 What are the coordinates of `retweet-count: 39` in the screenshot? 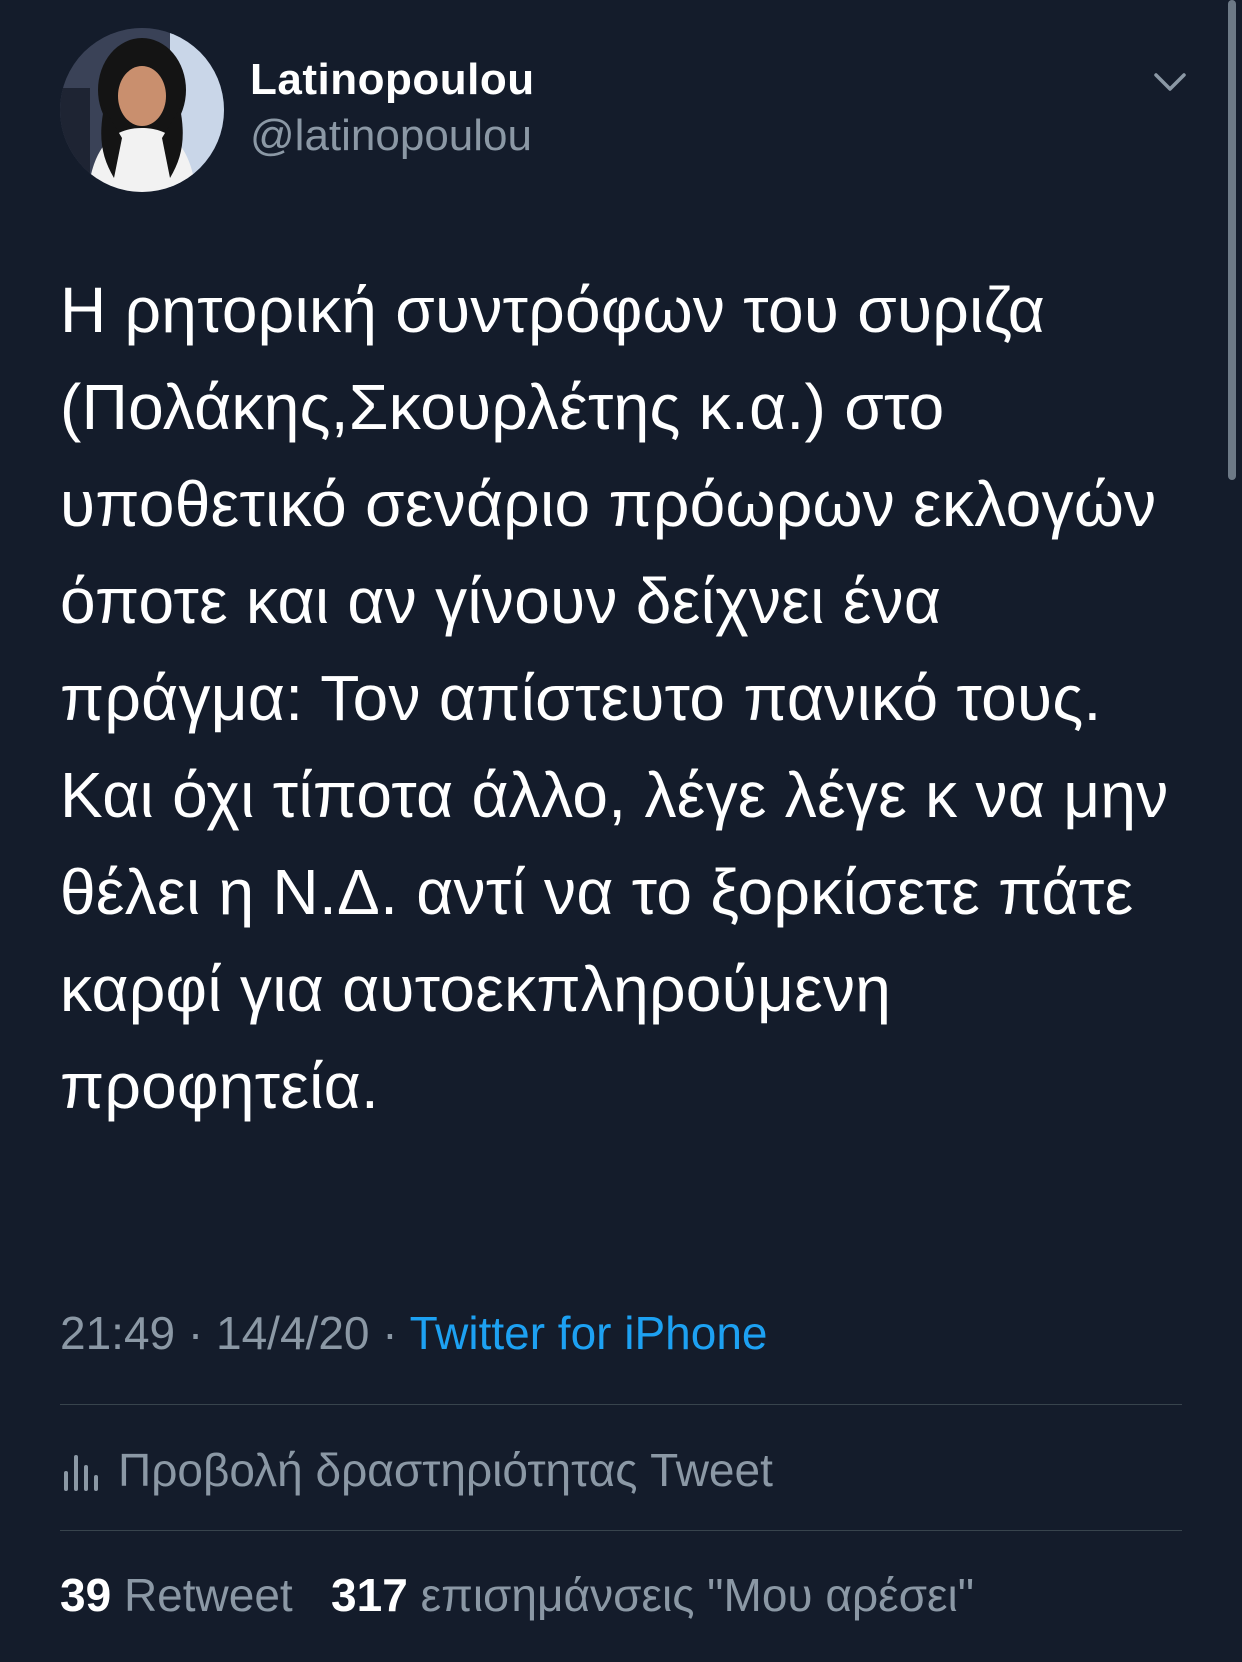 It's located at (86, 1595).